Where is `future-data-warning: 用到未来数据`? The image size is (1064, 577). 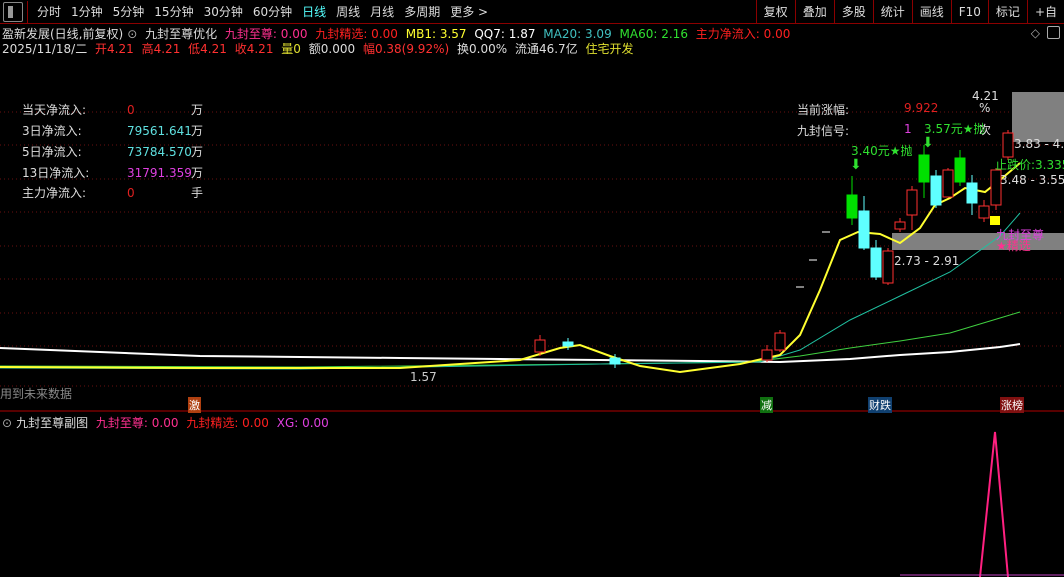
future-data-warning: 用到未来数据 is located at coordinates (36, 394).